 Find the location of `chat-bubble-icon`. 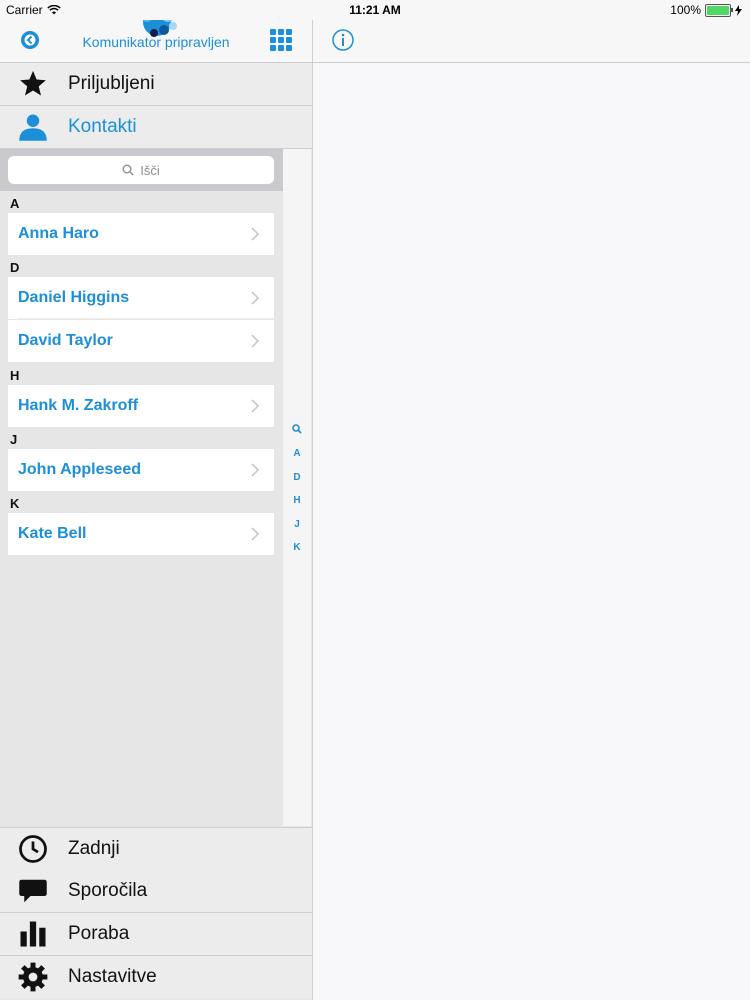

chat-bubble-icon is located at coordinates (33, 891).